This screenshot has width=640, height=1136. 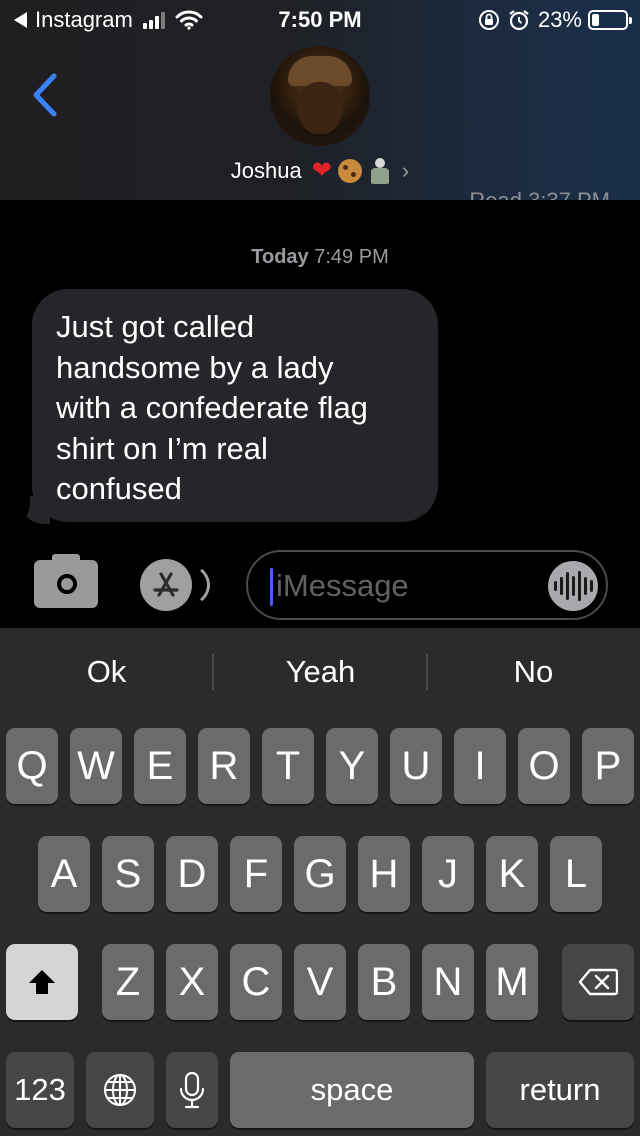 I want to click on contact-name-button: Joshua ❤ ›, so click(x=320, y=170).